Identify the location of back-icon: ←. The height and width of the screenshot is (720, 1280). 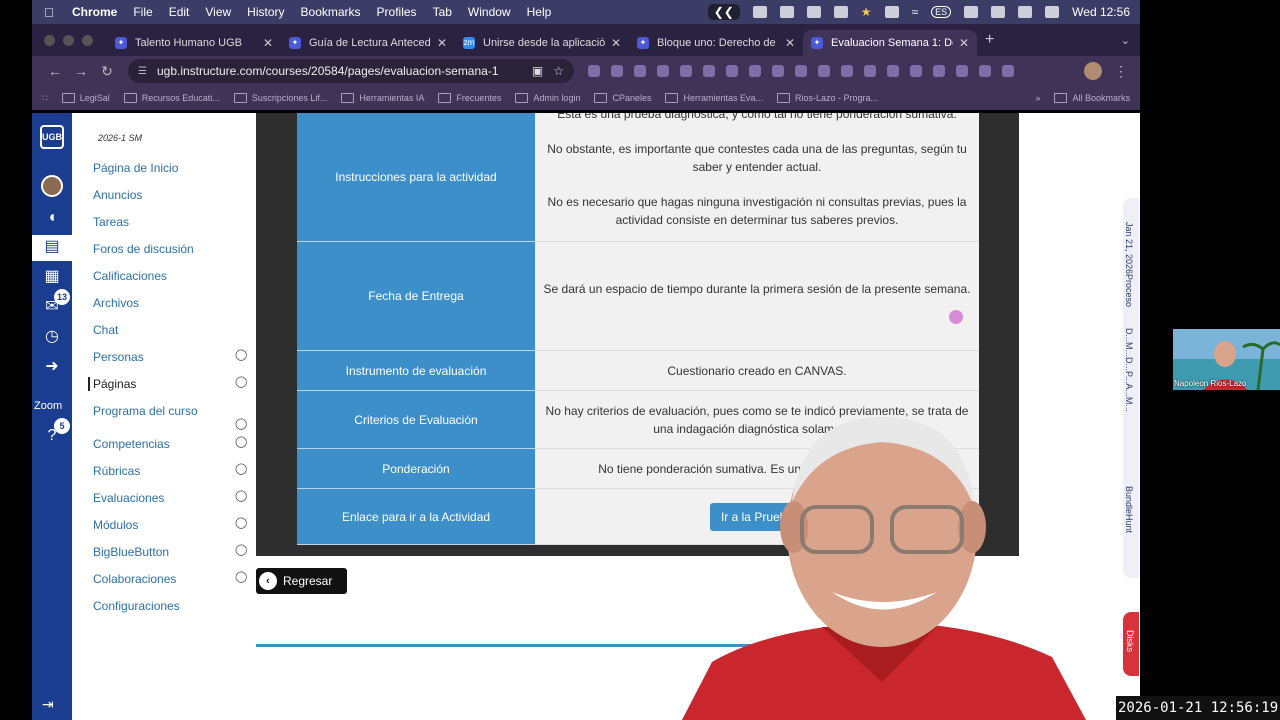
(55, 71).